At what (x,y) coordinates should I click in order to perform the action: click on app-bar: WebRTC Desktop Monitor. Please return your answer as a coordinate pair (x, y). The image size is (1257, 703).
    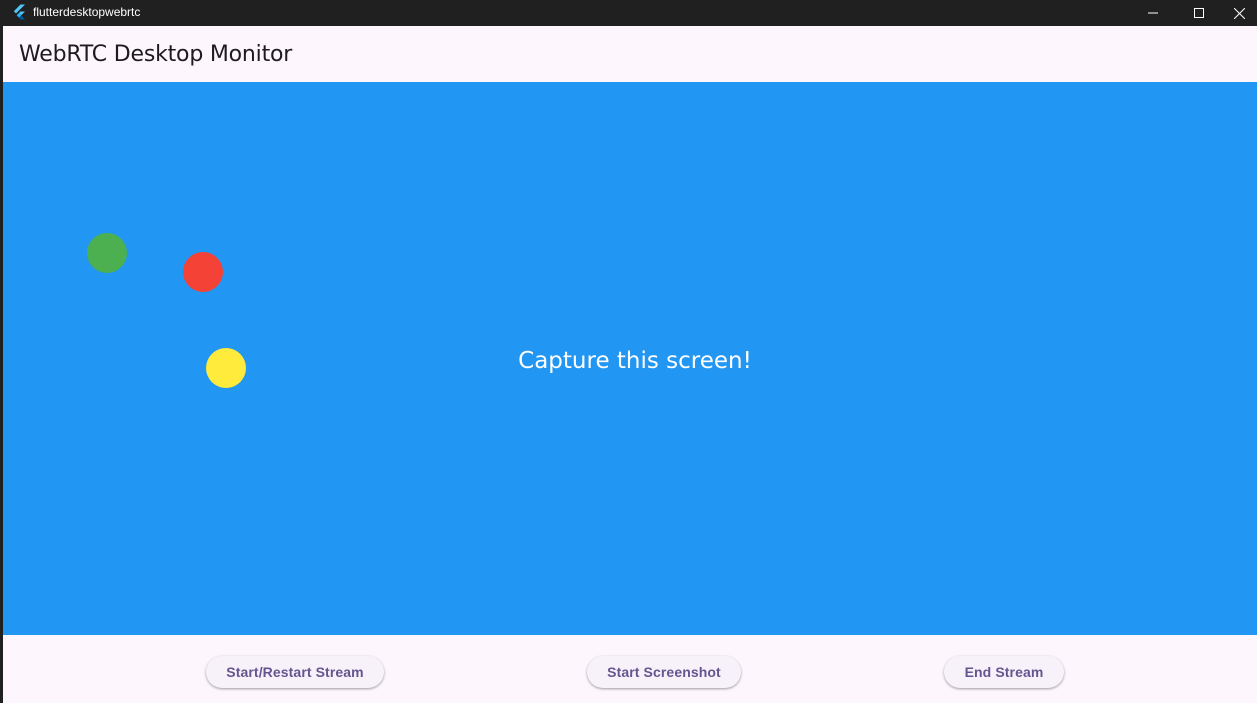
    Looking at the image, I should click on (630, 54).